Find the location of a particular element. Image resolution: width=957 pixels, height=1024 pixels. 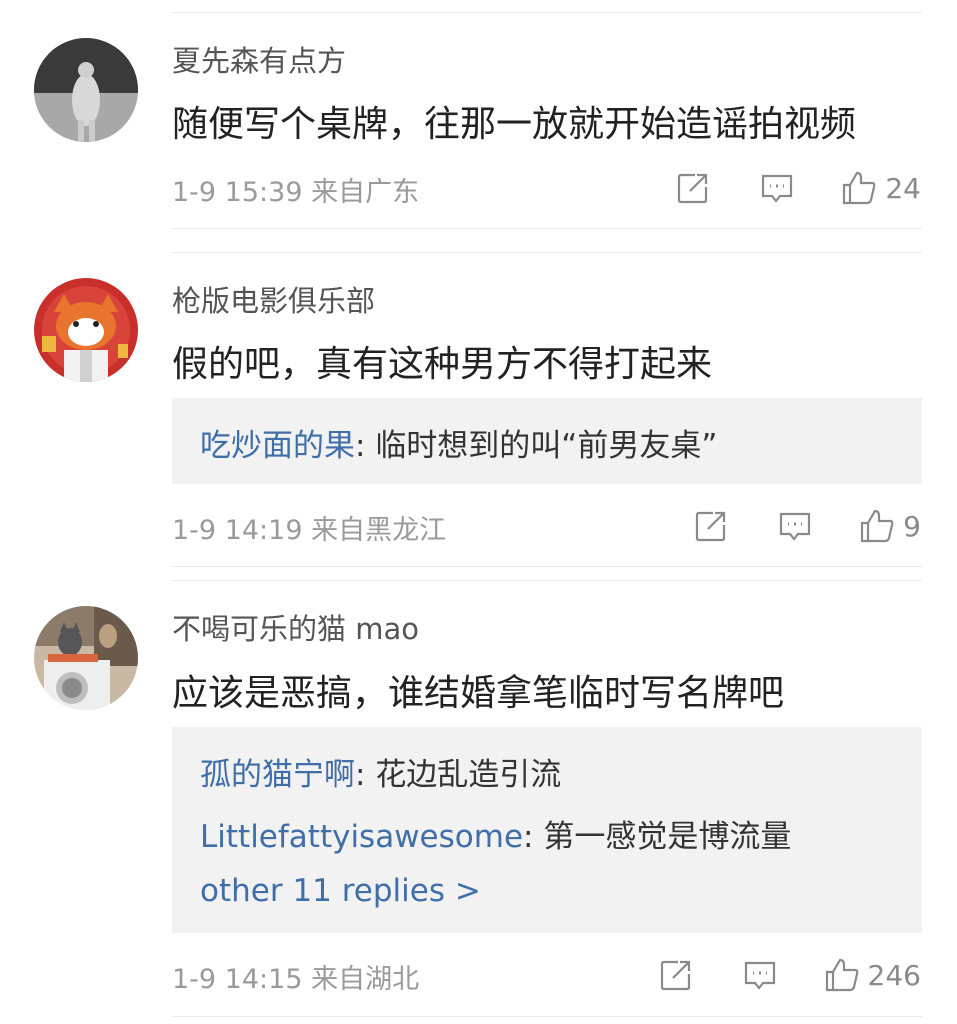

comment-meta: 1-9 14:19 来自黑龙江 is located at coordinates (309, 527).